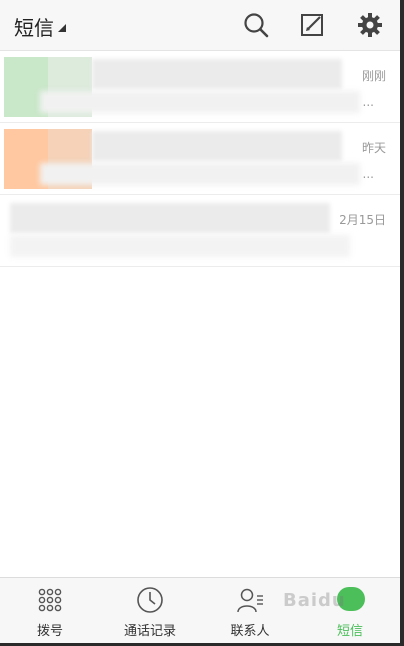 The width and height of the screenshot is (404, 646). Describe the element at coordinates (373, 76) in the screenshot. I see `message-time: 刚刚` at that location.